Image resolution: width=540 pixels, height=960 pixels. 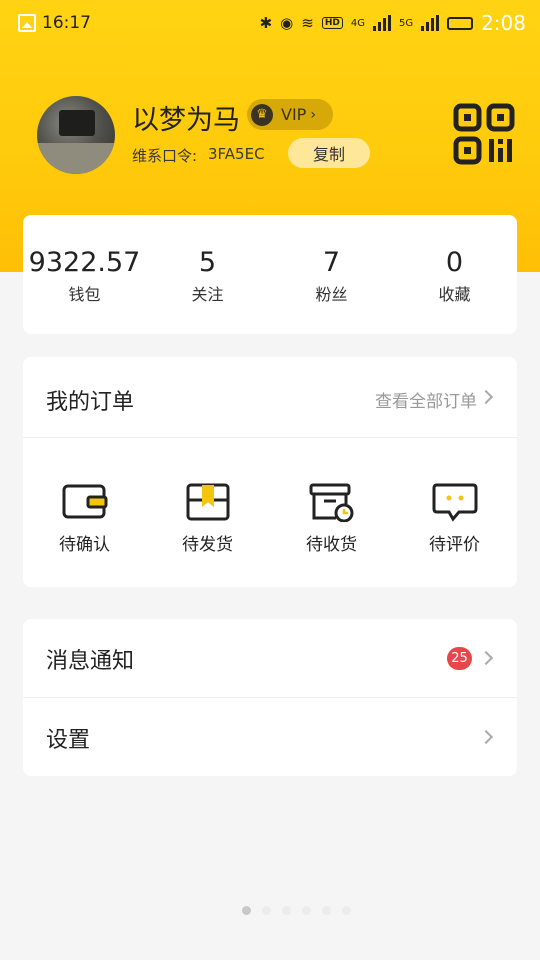 I want to click on vip-label: VIP, so click(x=294, y=114).